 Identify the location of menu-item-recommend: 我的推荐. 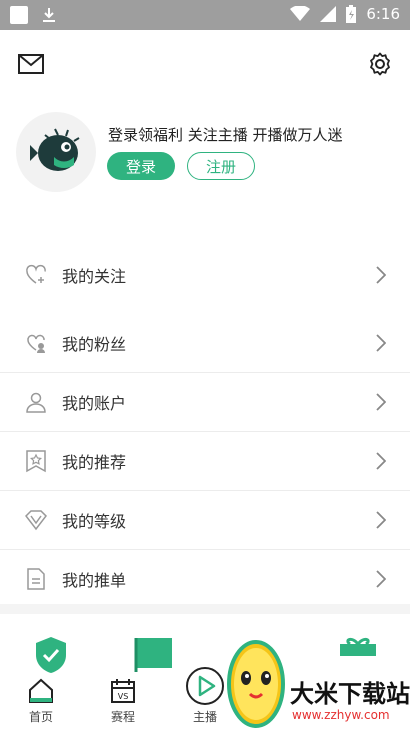
(205, 461).